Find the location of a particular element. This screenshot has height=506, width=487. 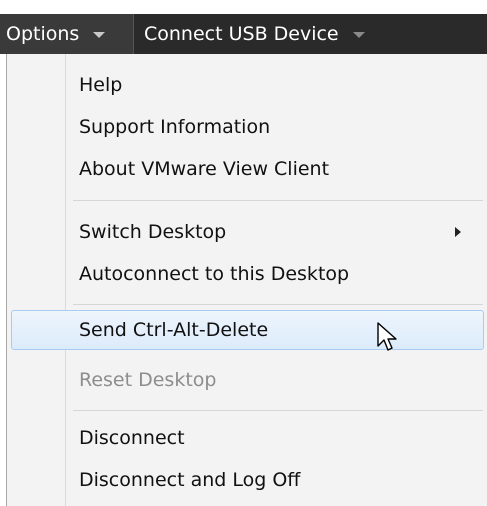

menu-item-label: Support Information is located at coordinates (175, 127).